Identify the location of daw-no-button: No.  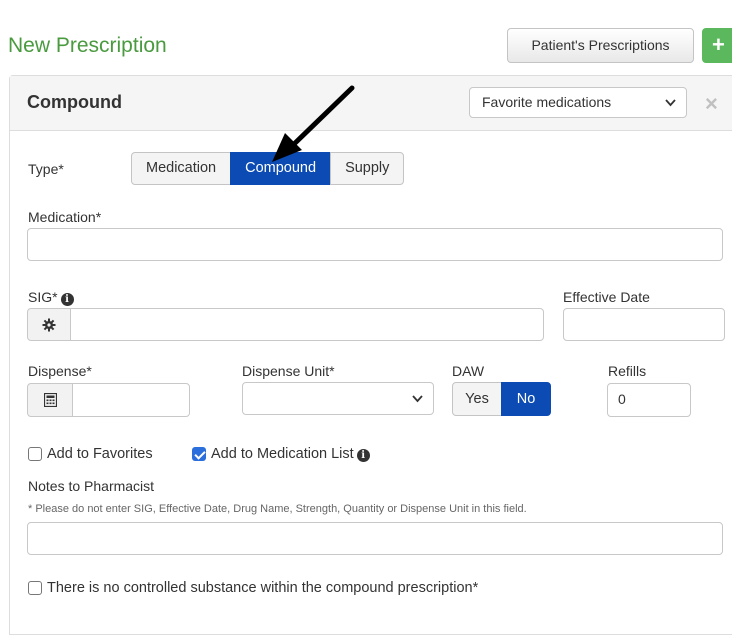
(526, 399).